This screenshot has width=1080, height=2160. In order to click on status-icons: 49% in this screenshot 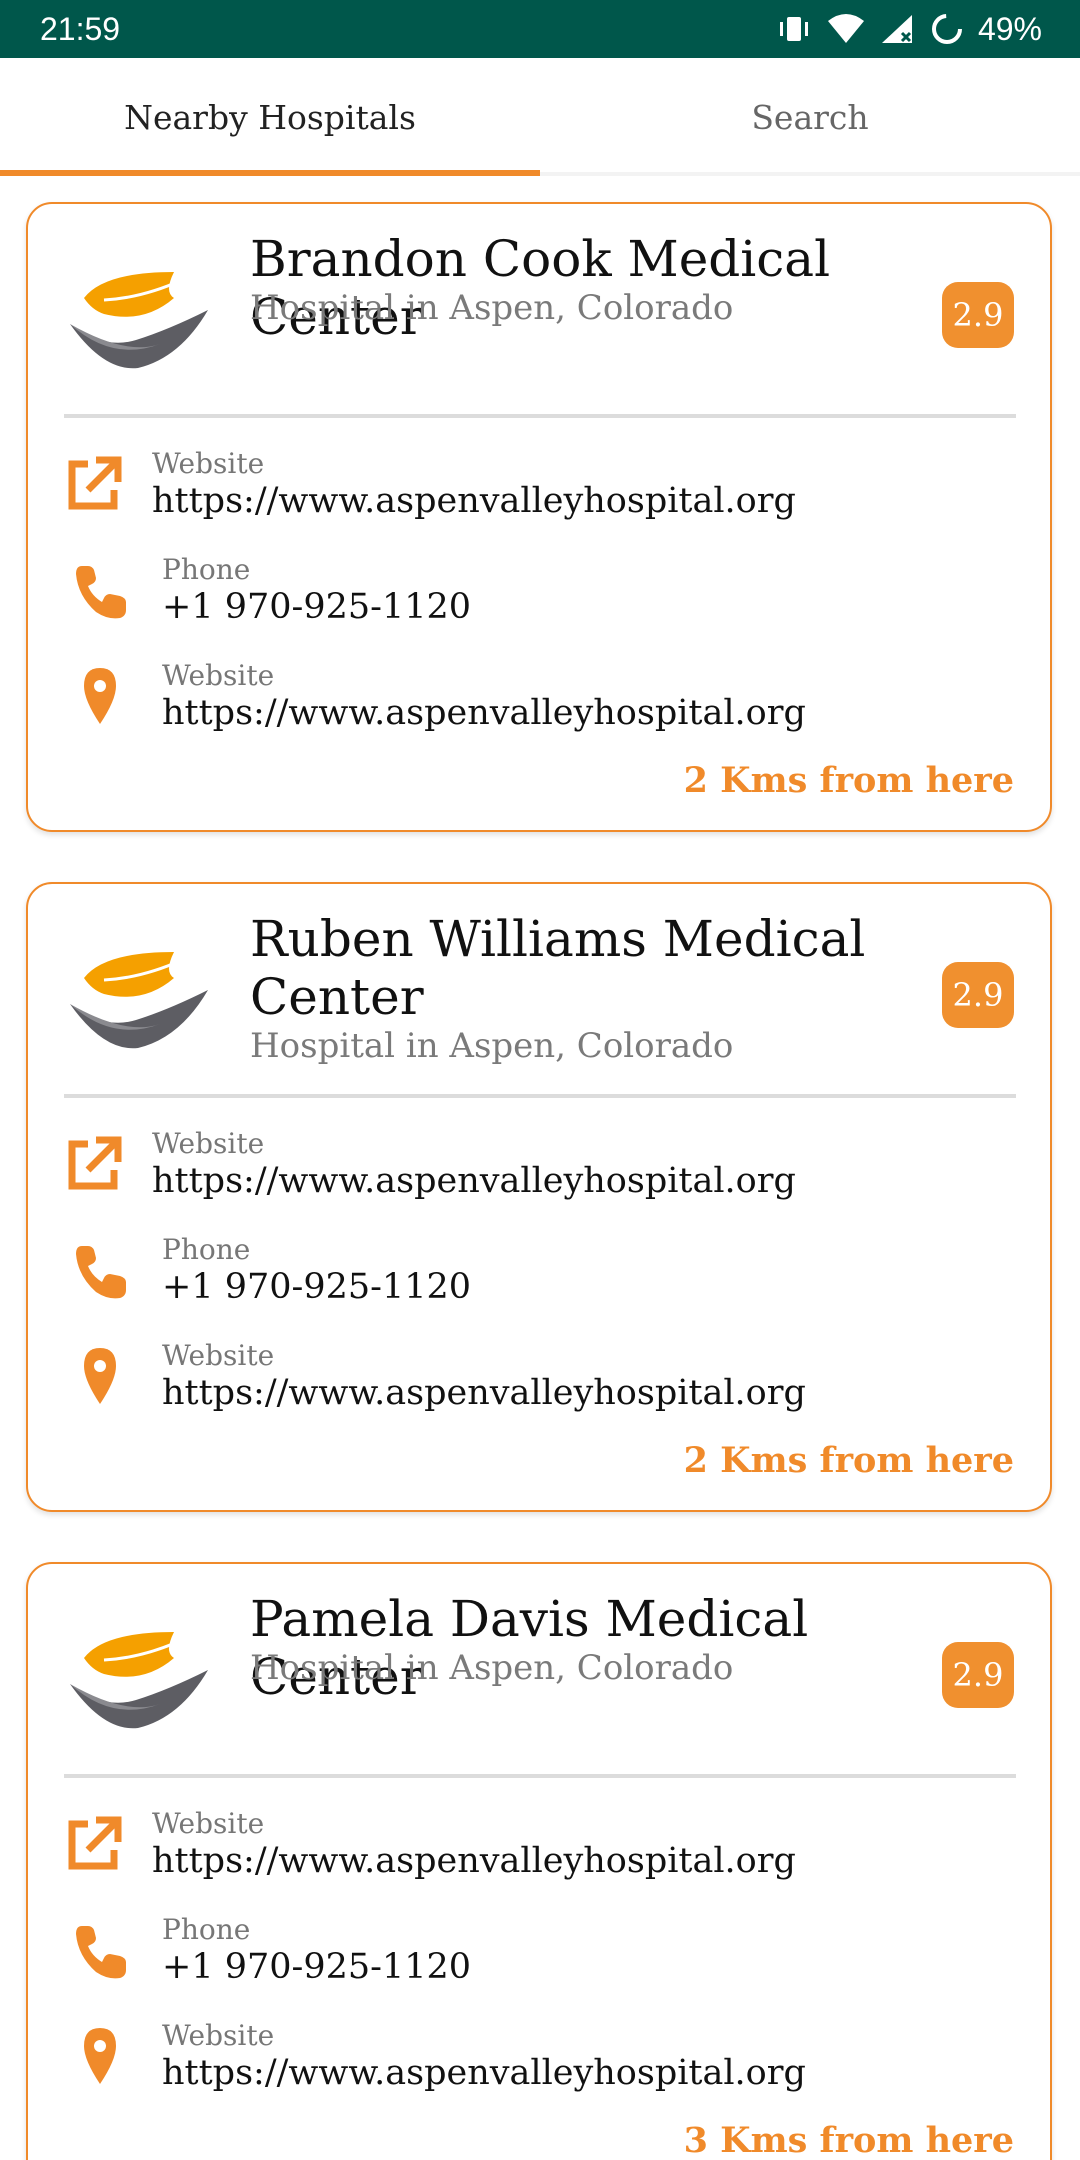, I will do `click(909, 29)`.